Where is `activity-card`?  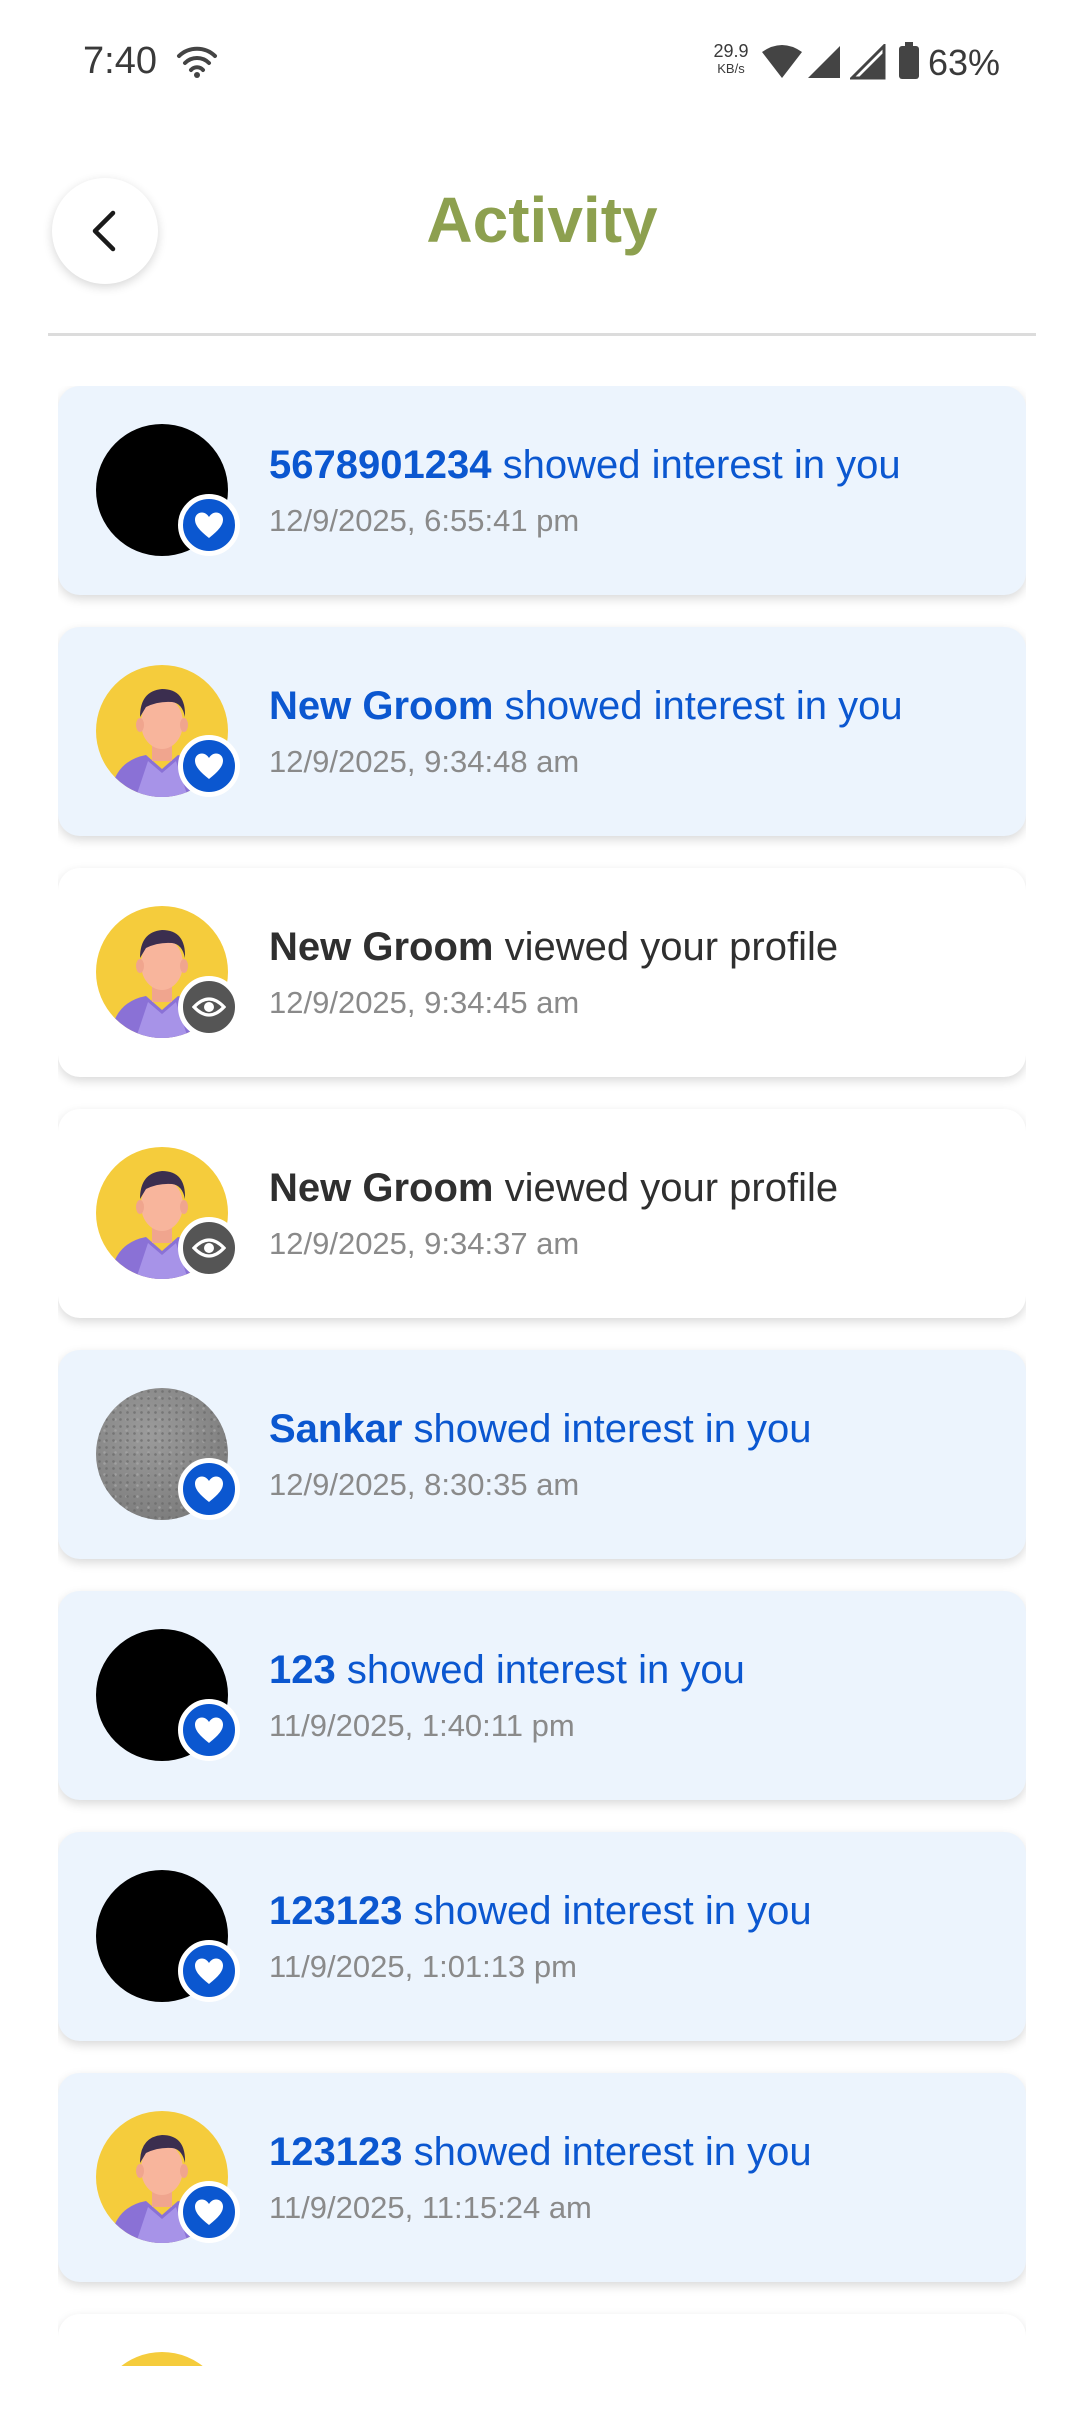
activity-card is located at coordinates (542, 2340).